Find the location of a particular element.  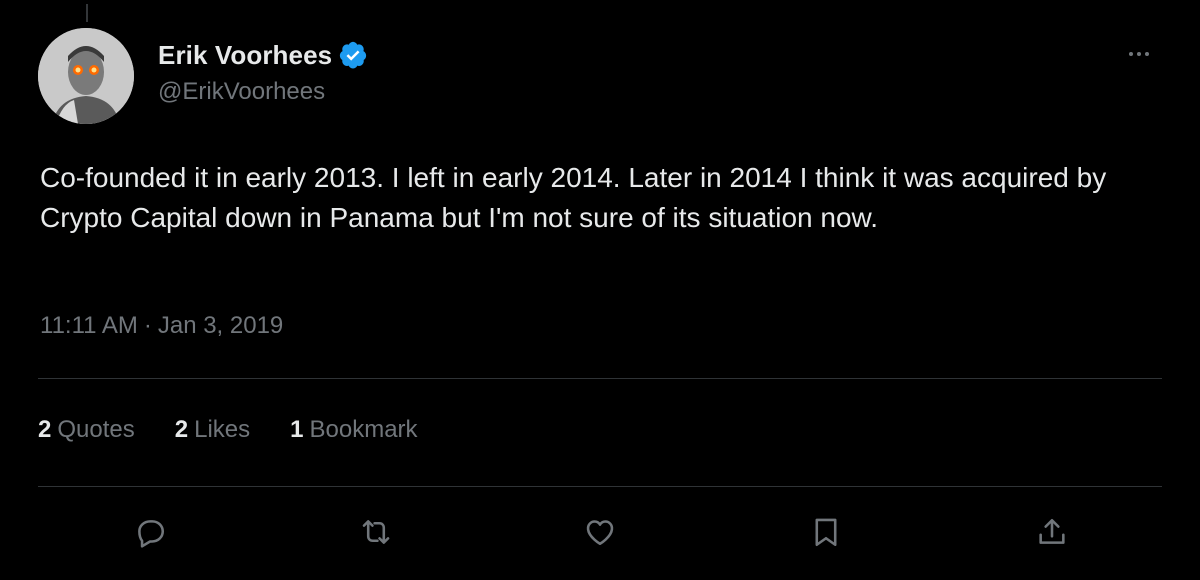

share-button is located at coordinates (1052, 532).